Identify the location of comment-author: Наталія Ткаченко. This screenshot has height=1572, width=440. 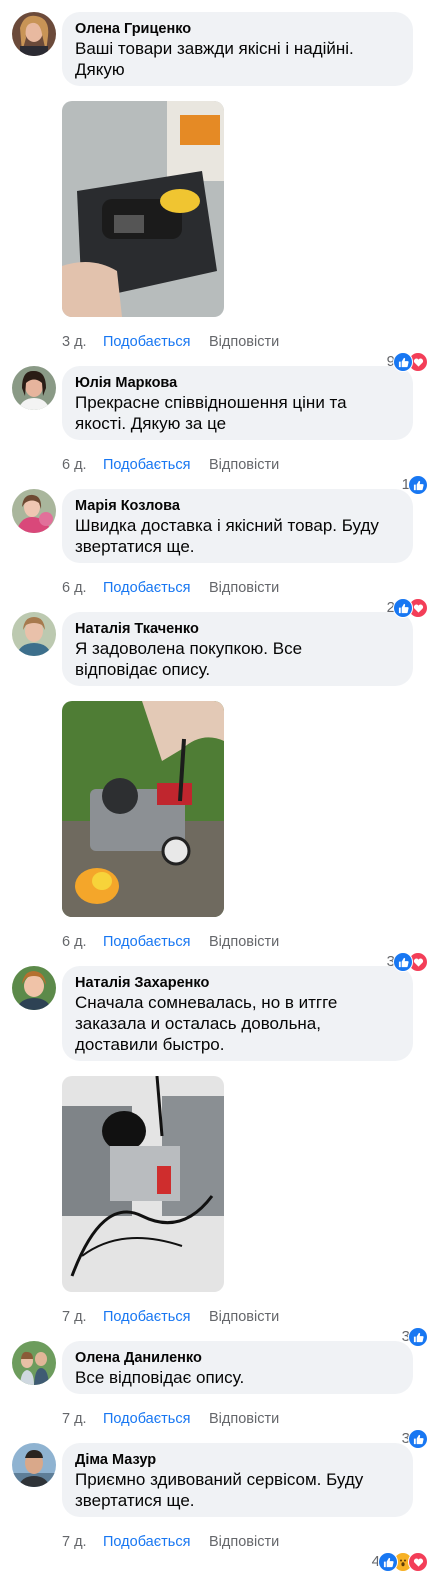
(237, 629).